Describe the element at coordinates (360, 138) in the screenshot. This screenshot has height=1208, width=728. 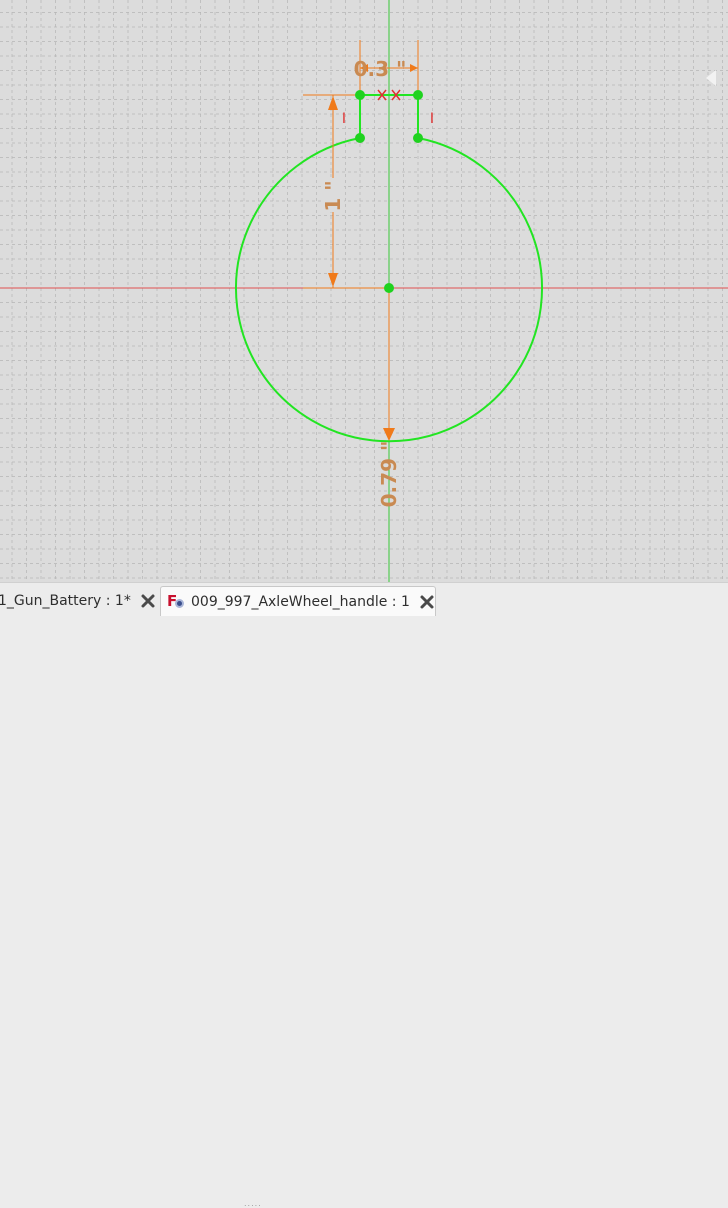
I see `vertex-arc-start` at that location.